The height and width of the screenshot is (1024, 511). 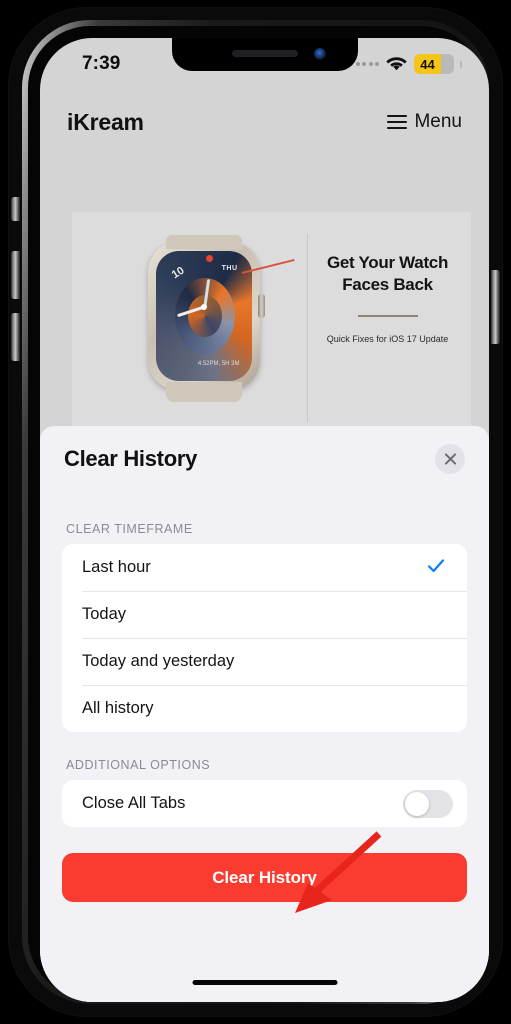 I want to click on sheet-header: Clear History, so click(x=264, y=461).